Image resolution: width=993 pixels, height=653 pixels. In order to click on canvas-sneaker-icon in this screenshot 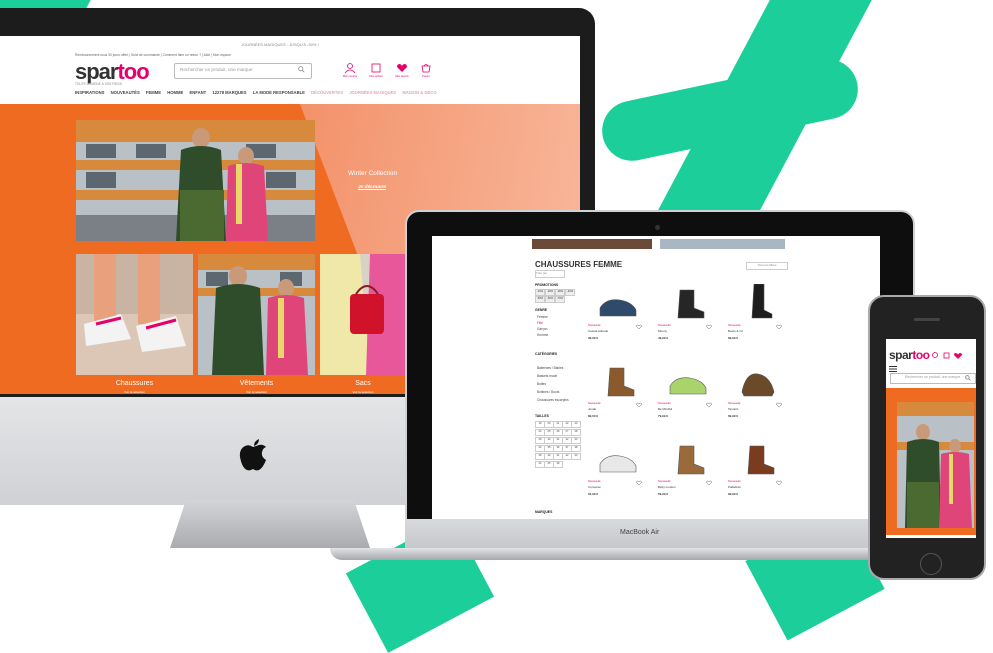, I will do `click(618, 458)`.